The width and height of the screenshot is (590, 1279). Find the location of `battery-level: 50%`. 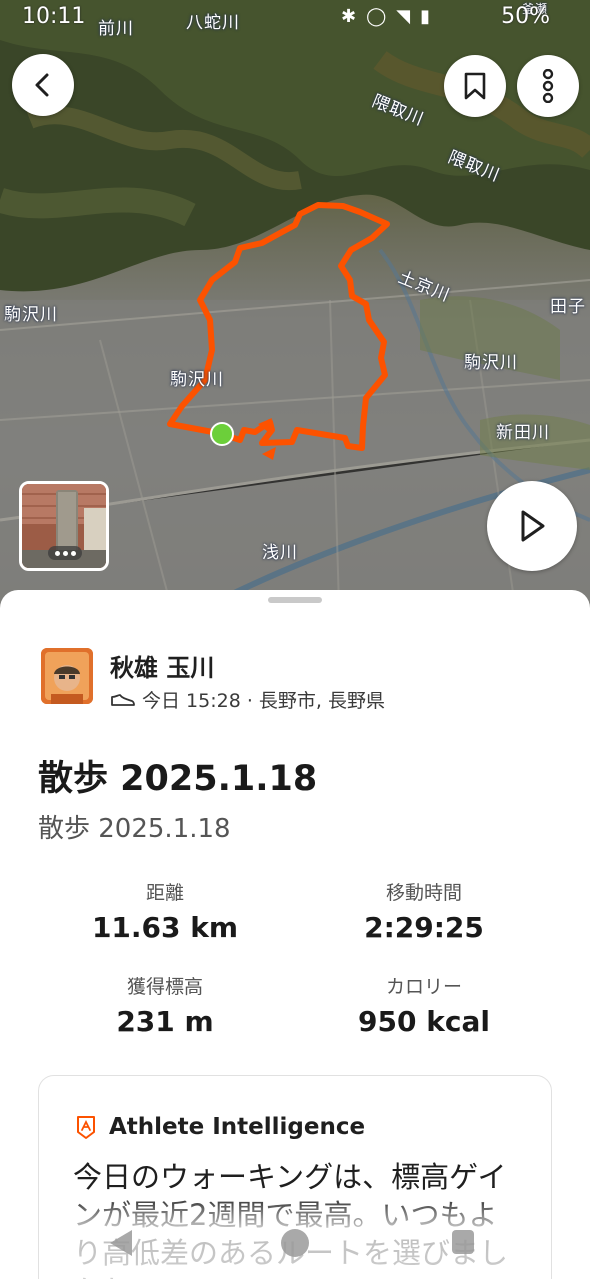

battery-level: 50% is located at coordinates (525, 16).